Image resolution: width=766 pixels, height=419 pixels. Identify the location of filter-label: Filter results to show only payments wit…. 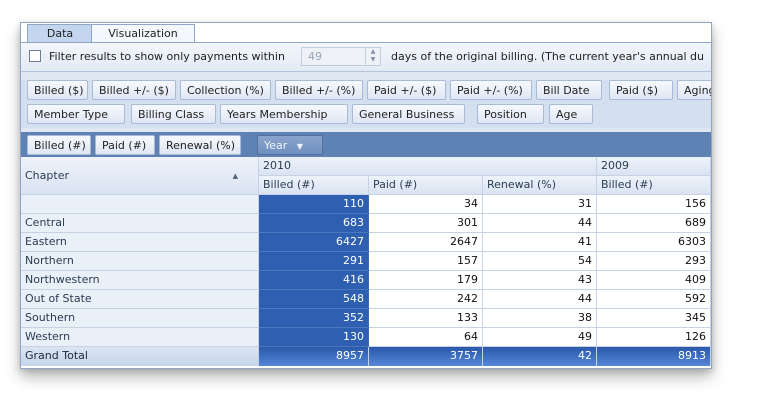
(167, 56).